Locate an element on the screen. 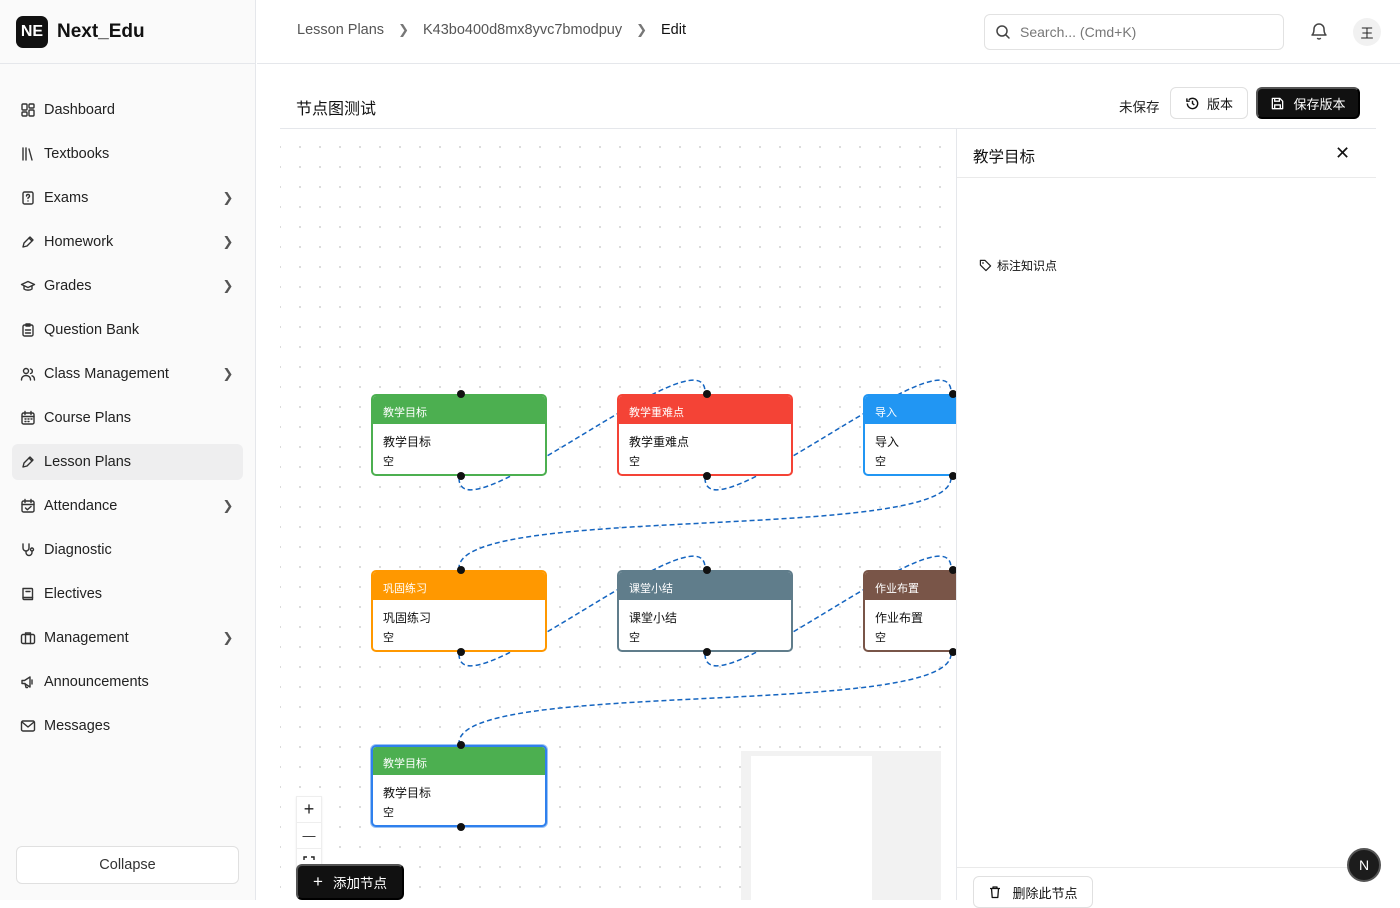 The height and width of the screenshot is (908, 1400). book-icon is located at coordinates (28, 594).